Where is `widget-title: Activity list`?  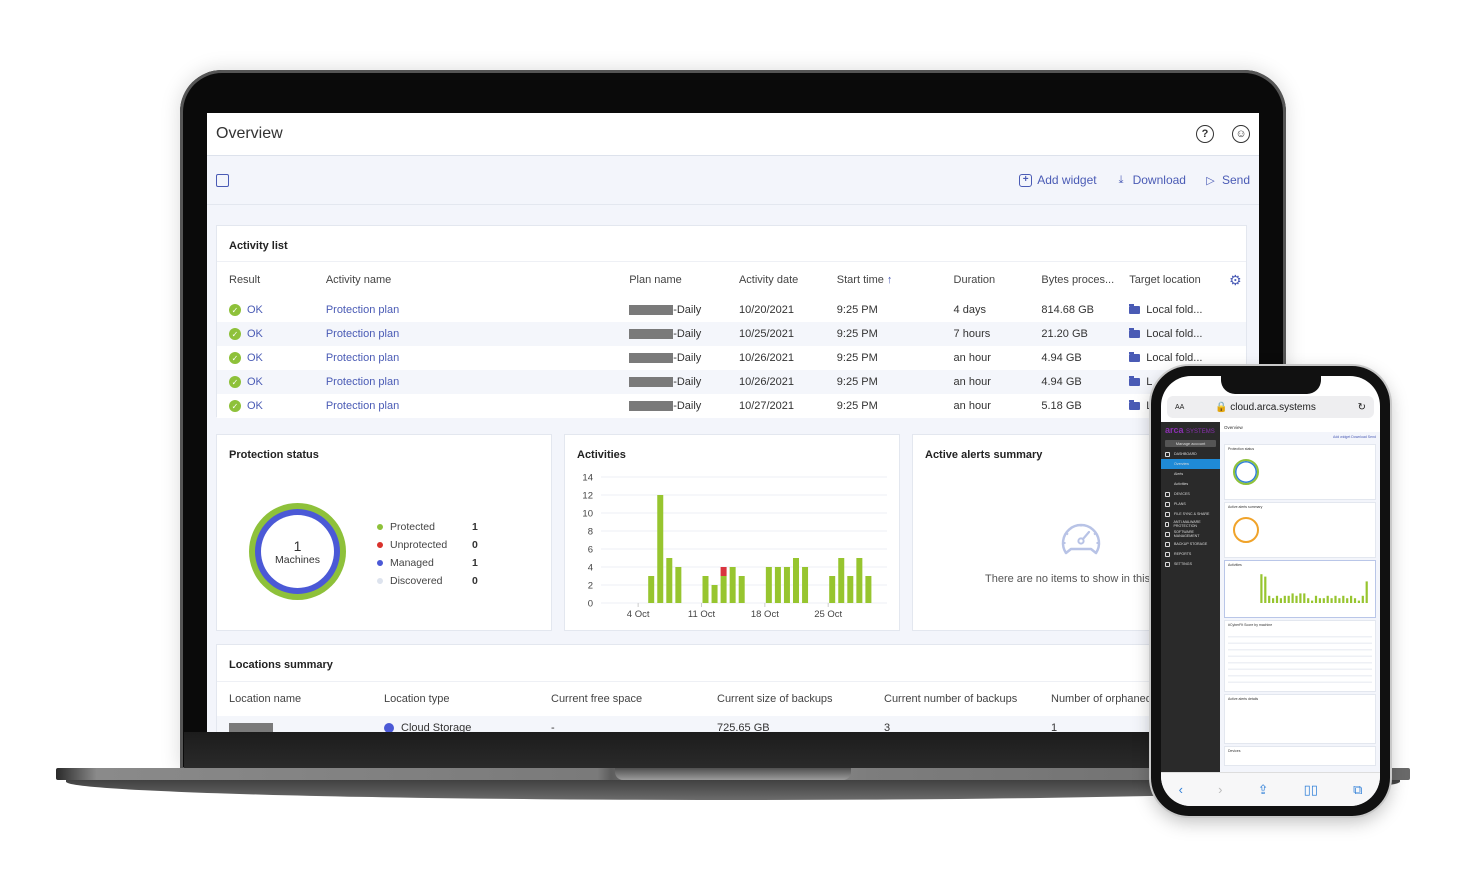
widget-title: Activity list is located at coordinates (258, 246).